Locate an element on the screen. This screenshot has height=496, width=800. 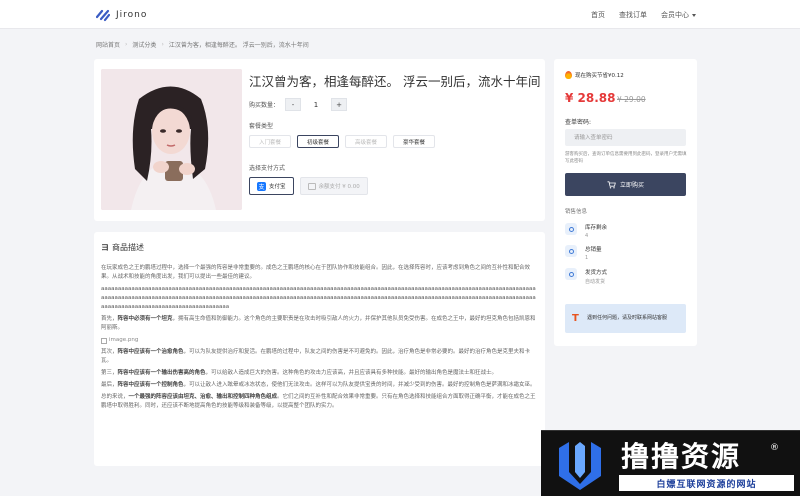
alipay-icon: 支 is located at coordinates (261, 186).